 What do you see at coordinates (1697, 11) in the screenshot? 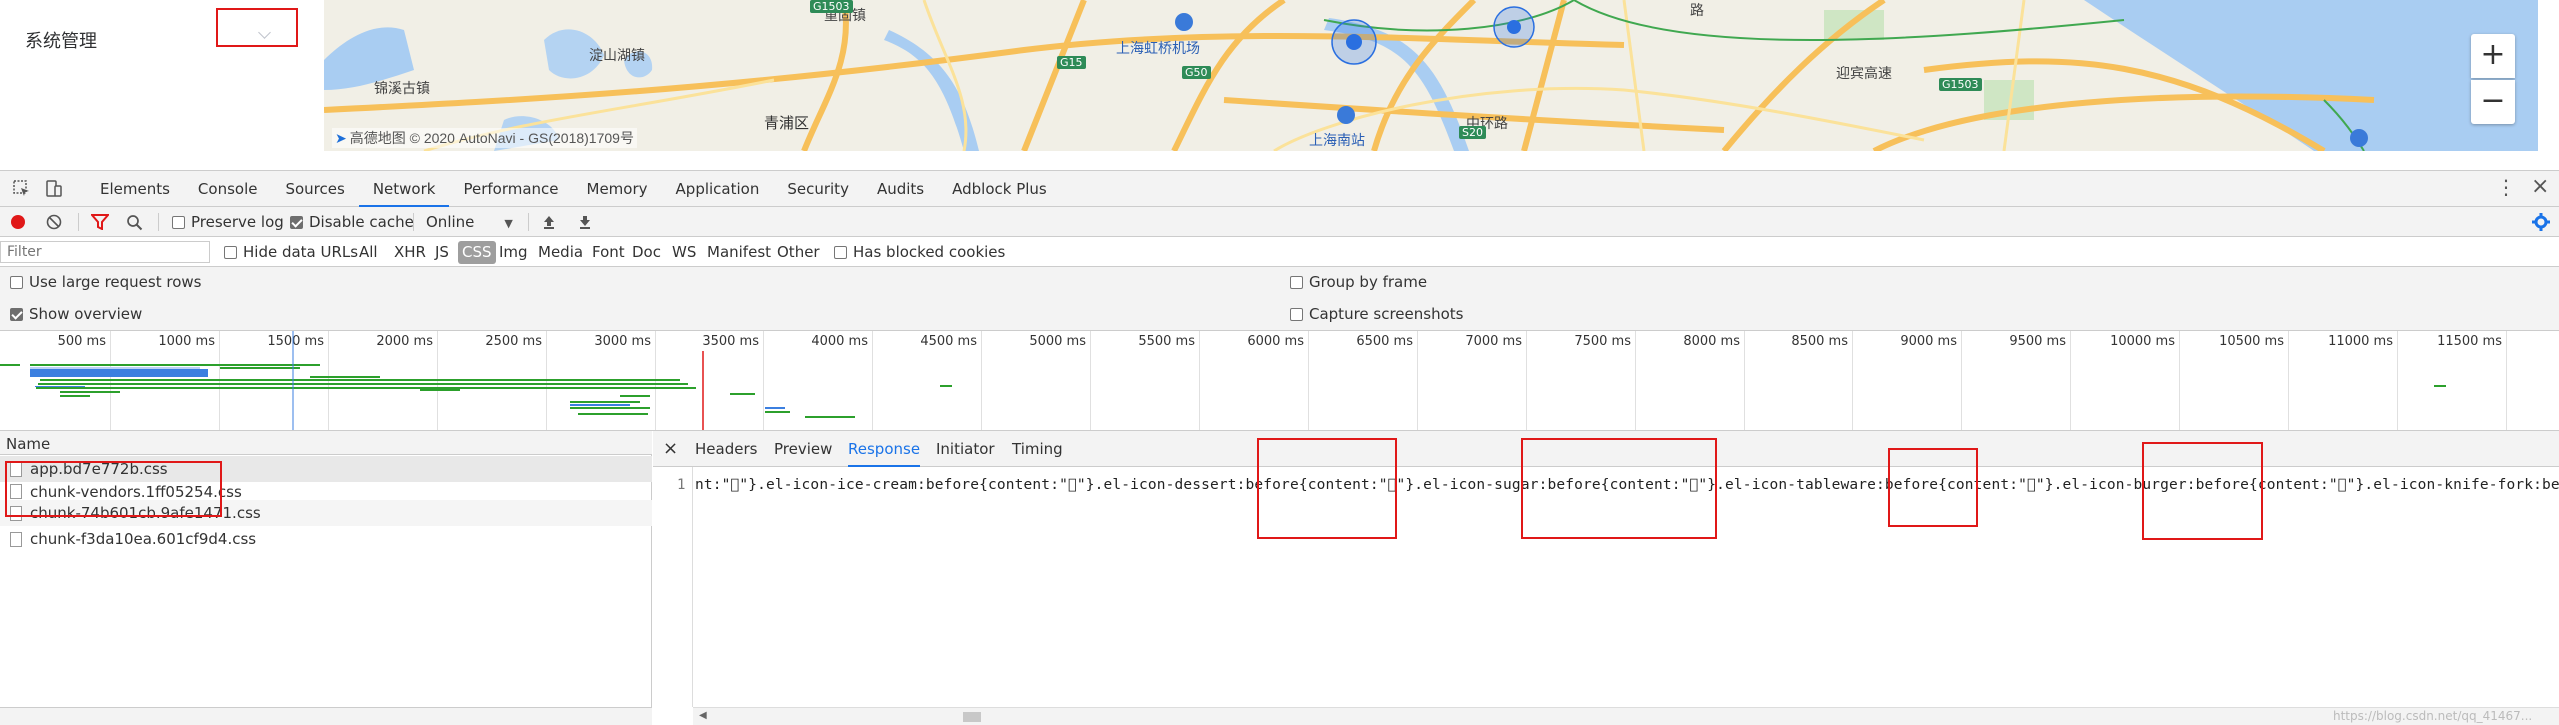
I see `map-label-lu: 路` at bounding box center [1697, 11].